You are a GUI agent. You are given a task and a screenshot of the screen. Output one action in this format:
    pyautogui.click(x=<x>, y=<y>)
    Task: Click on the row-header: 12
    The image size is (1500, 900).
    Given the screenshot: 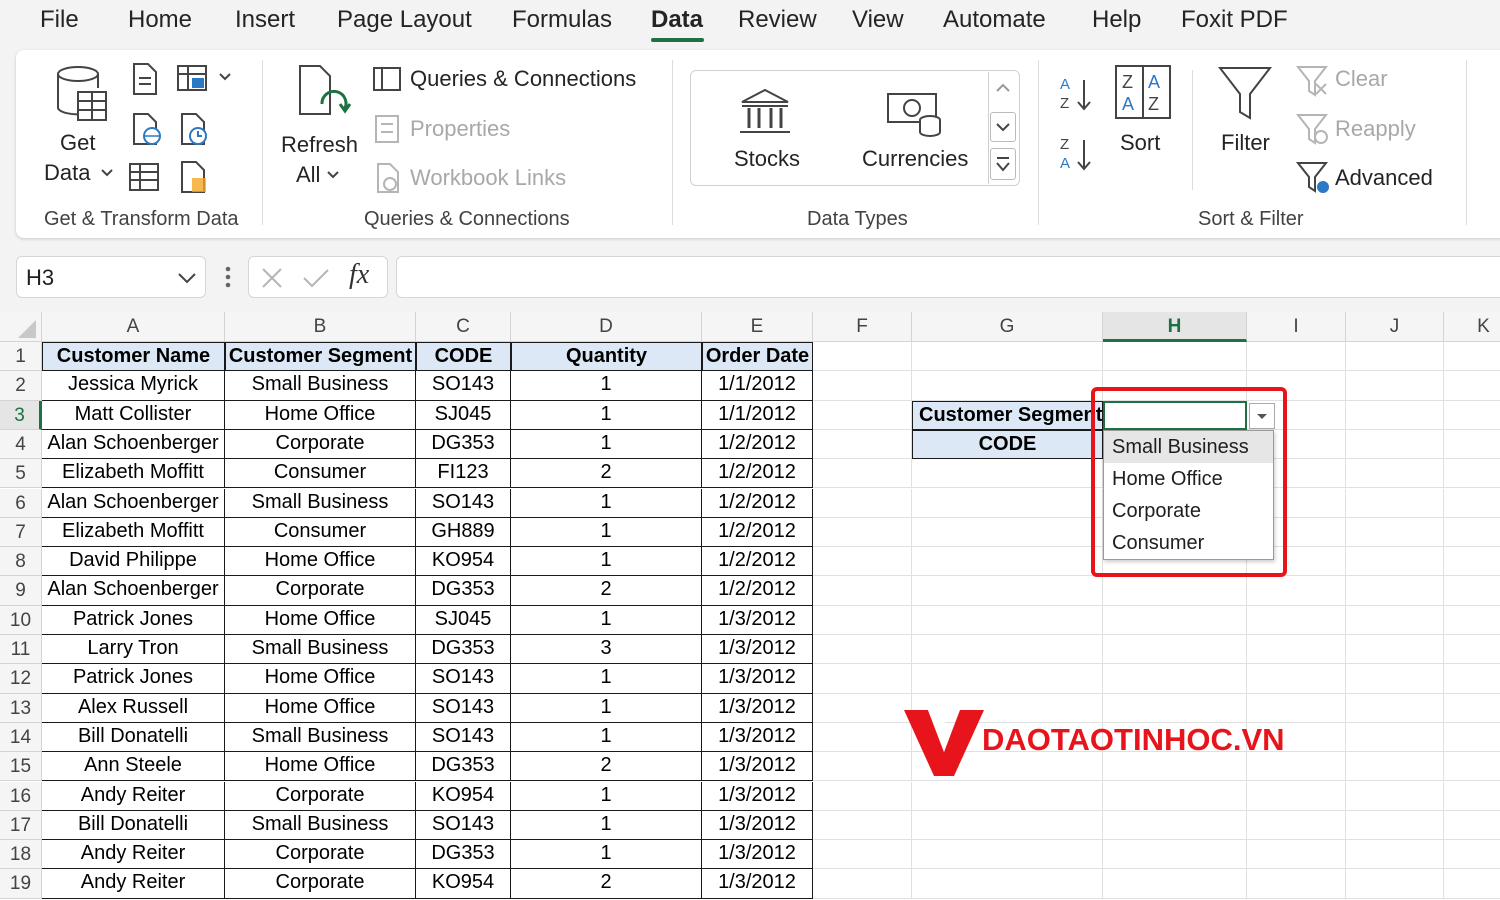 What is the action you would take?
    pyautogui.click(x=21, y=679)
    